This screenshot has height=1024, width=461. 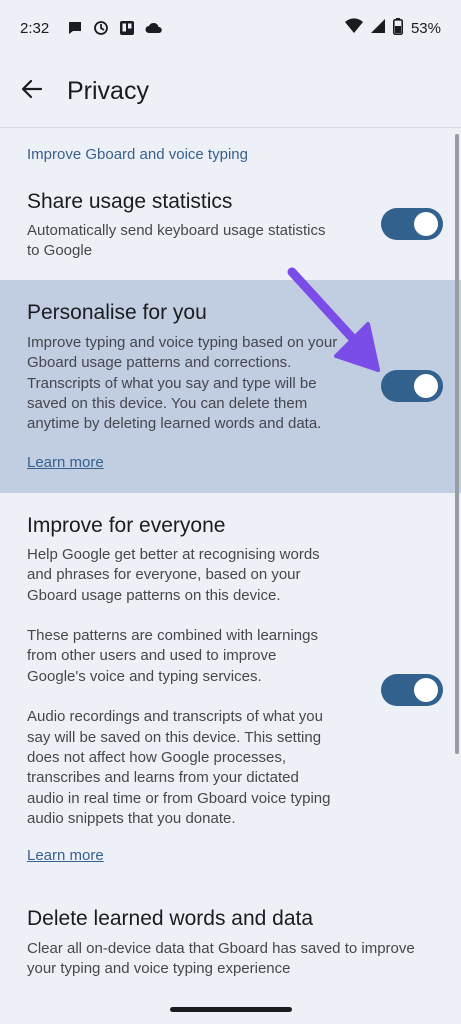 What do you see at coordinates (75, 28) in the screenshot?
I see `chat-bubble-icon` at bounding box center [75, 28].